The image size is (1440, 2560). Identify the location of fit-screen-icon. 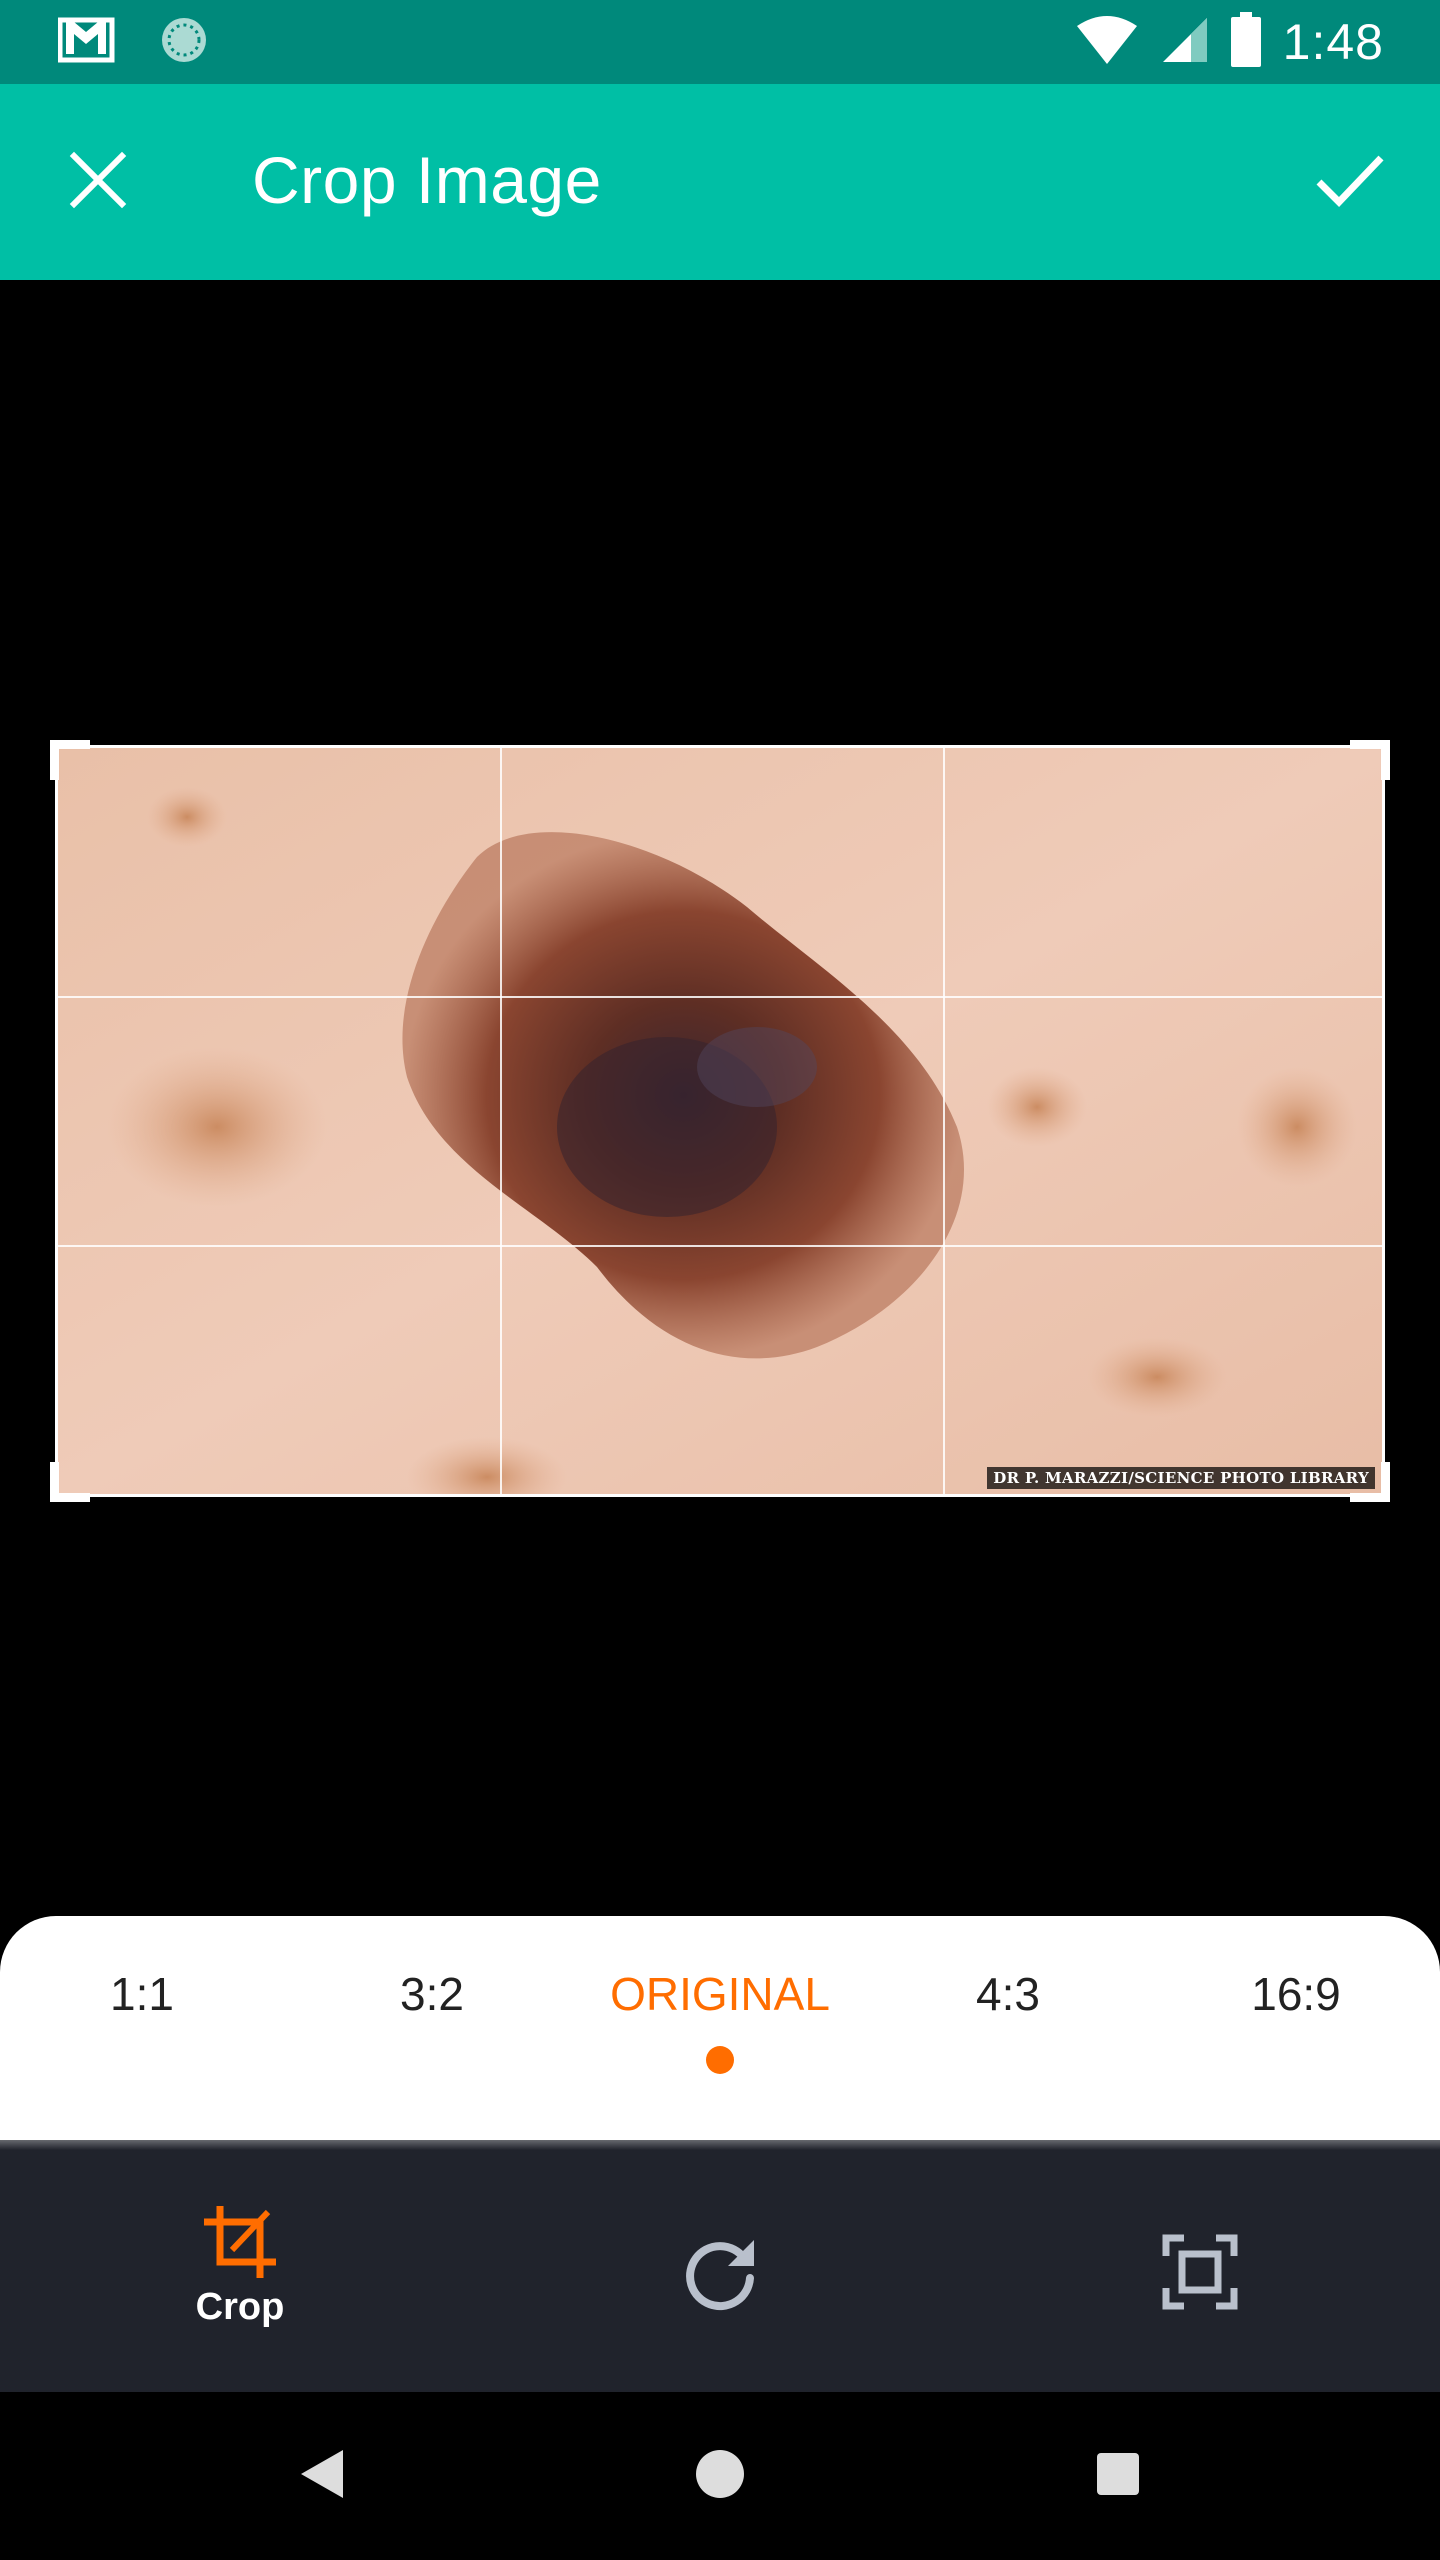
(1200, 2272).